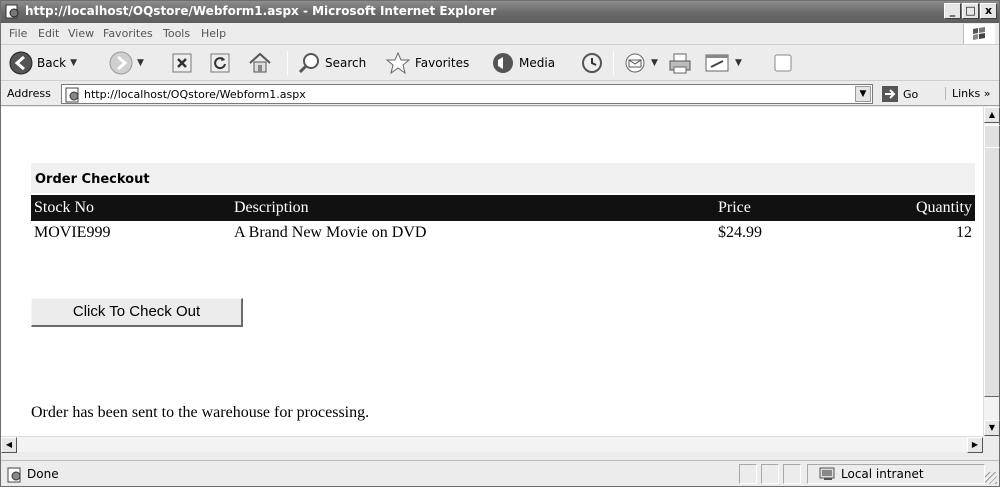 The height and width of the screenshot is (487, 1000). I want to click on stop-button, so click(182, 63).